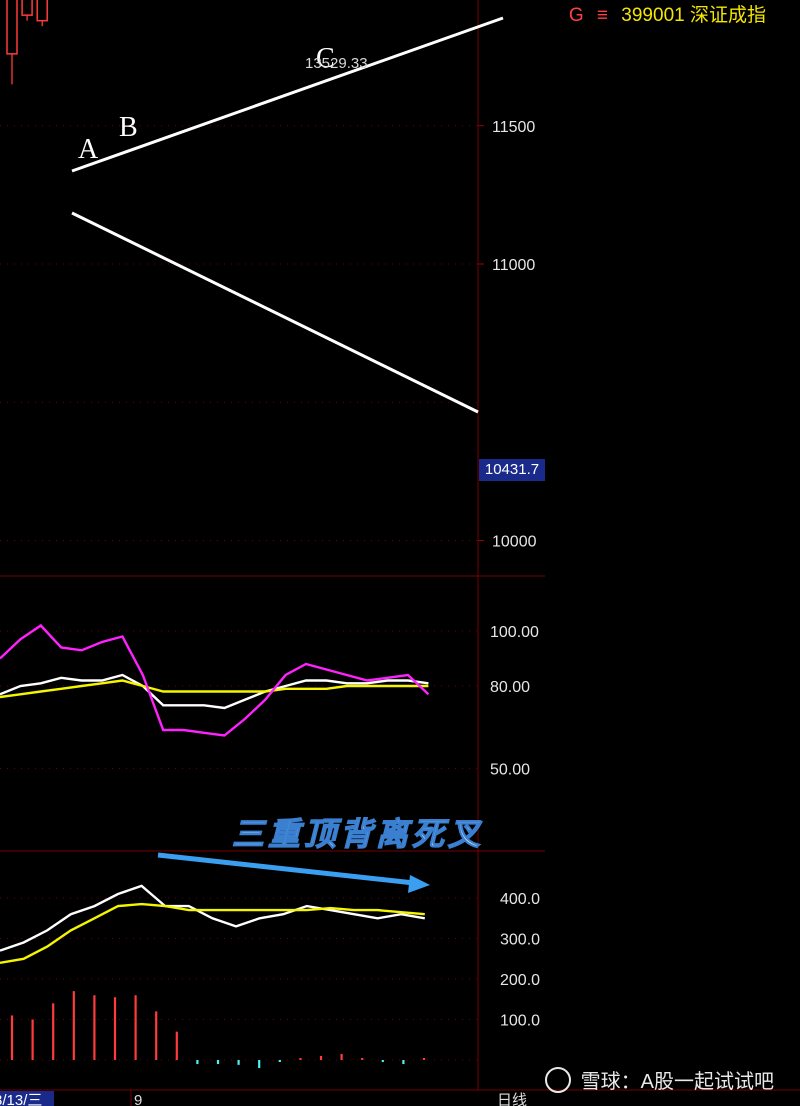 This screenshot has height=1106, width=800. I want to click on kdj-tick-label: 50.00, so click(510, 770).